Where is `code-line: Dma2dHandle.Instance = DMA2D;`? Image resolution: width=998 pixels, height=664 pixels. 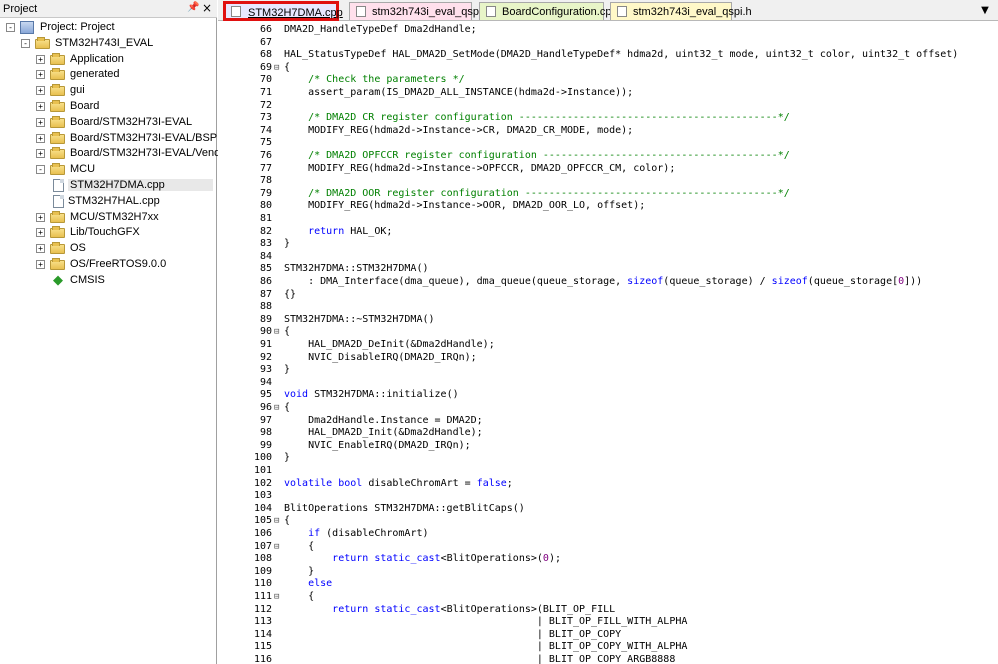 code-line: Dma2dHandle.Instance = DMA2D; is located at coordinates (383, 421).